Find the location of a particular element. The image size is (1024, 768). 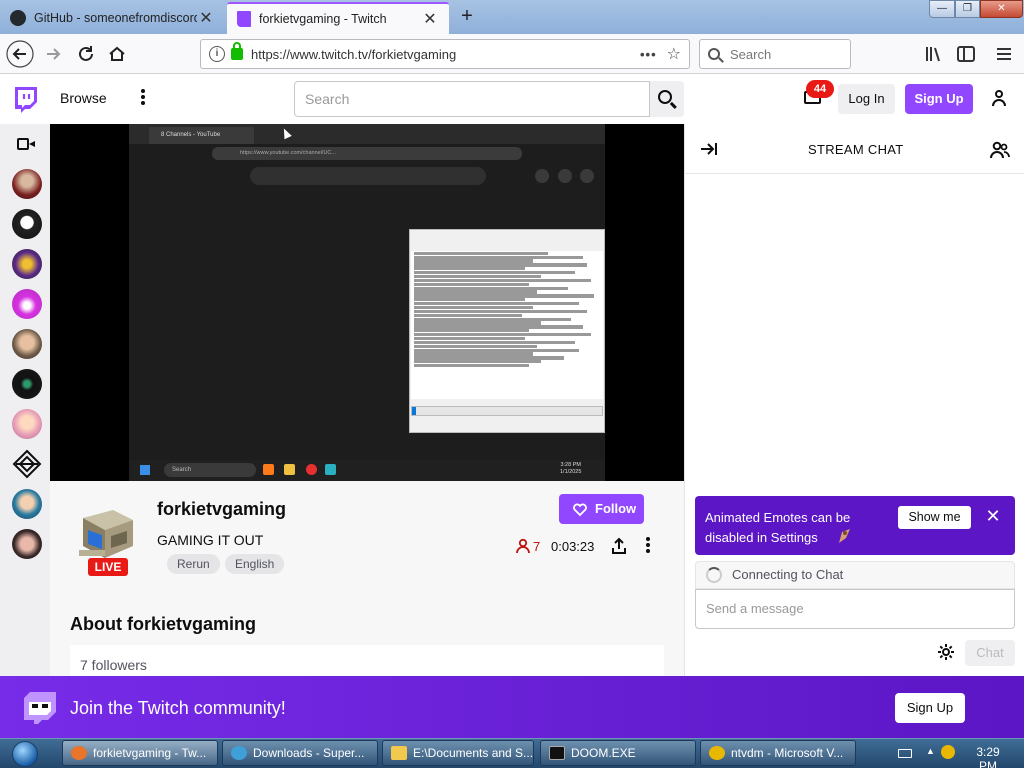

live-badge: LIVE is located at coordinates (108, 567).